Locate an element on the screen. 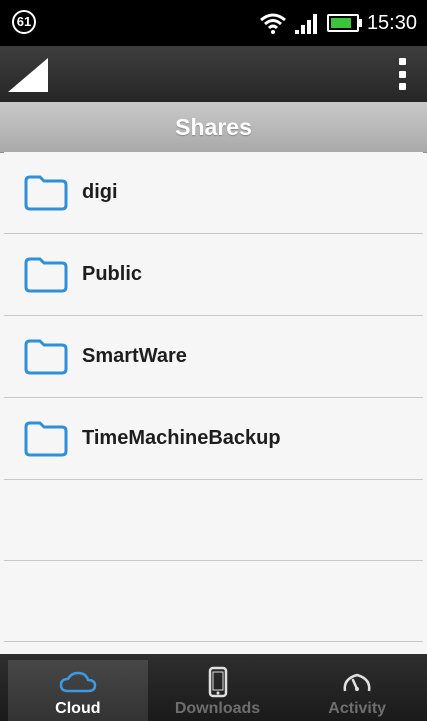 This screenshot has width=427, height=721. status-icons: 15:30 is located at coordinates (338, 23).